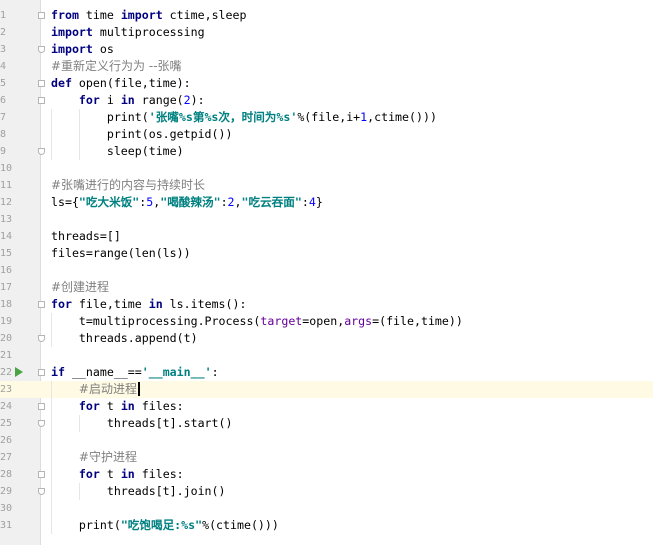  I want to click on code-line: 9 sleep(time), so click(326, 151).